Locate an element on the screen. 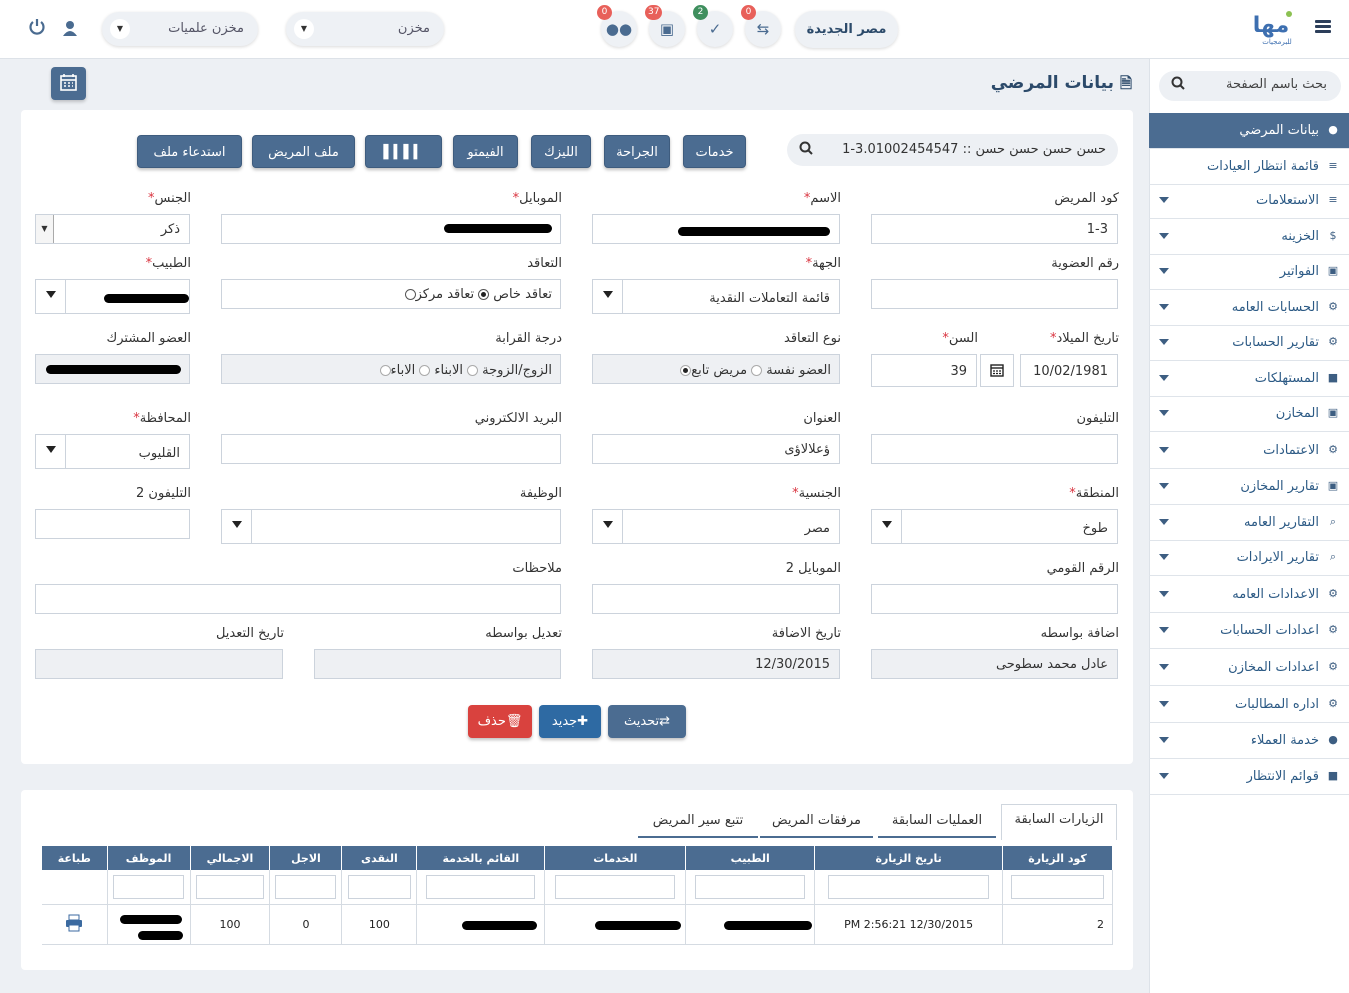 The image size is (1349, 993). branch-button: مصر الجديدة is located at coordinates (846, 29).